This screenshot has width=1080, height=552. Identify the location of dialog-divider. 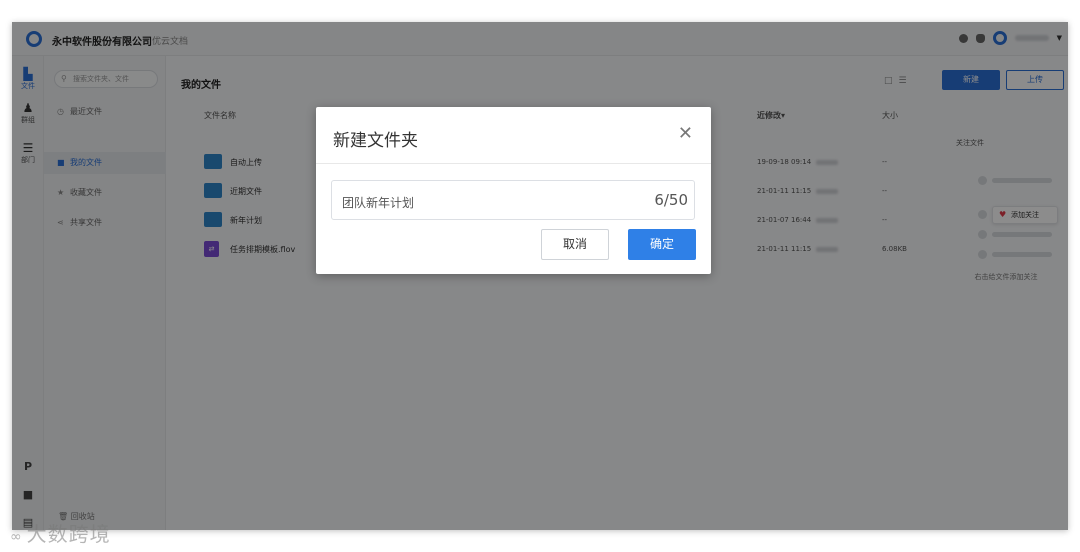
(513, 163).